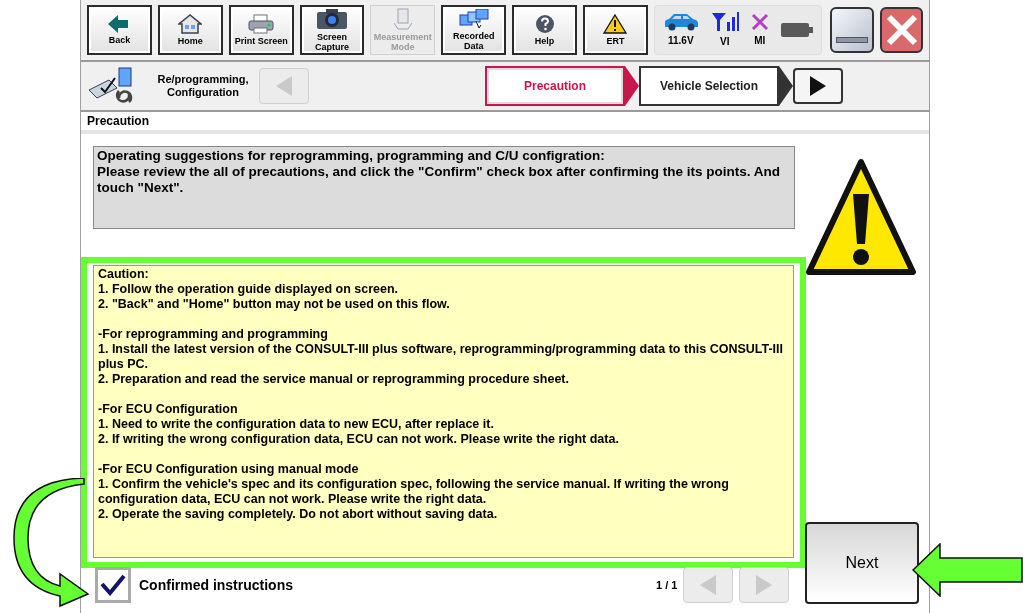  Describe the element at coordinates (544, 24) in the screenshot. I see `help-icon` at that location.